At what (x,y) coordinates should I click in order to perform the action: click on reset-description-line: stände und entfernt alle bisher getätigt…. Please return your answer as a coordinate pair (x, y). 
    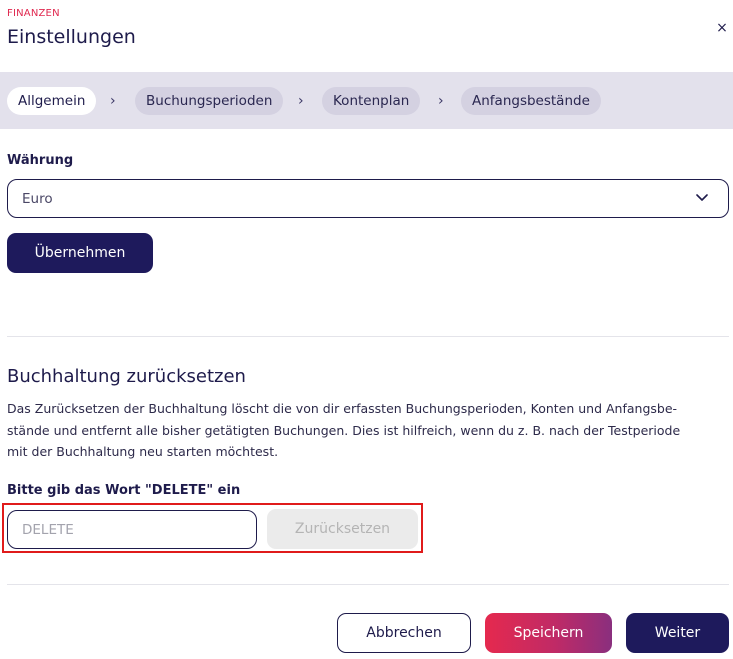
    Looking at the image, I should click on (344, 430).